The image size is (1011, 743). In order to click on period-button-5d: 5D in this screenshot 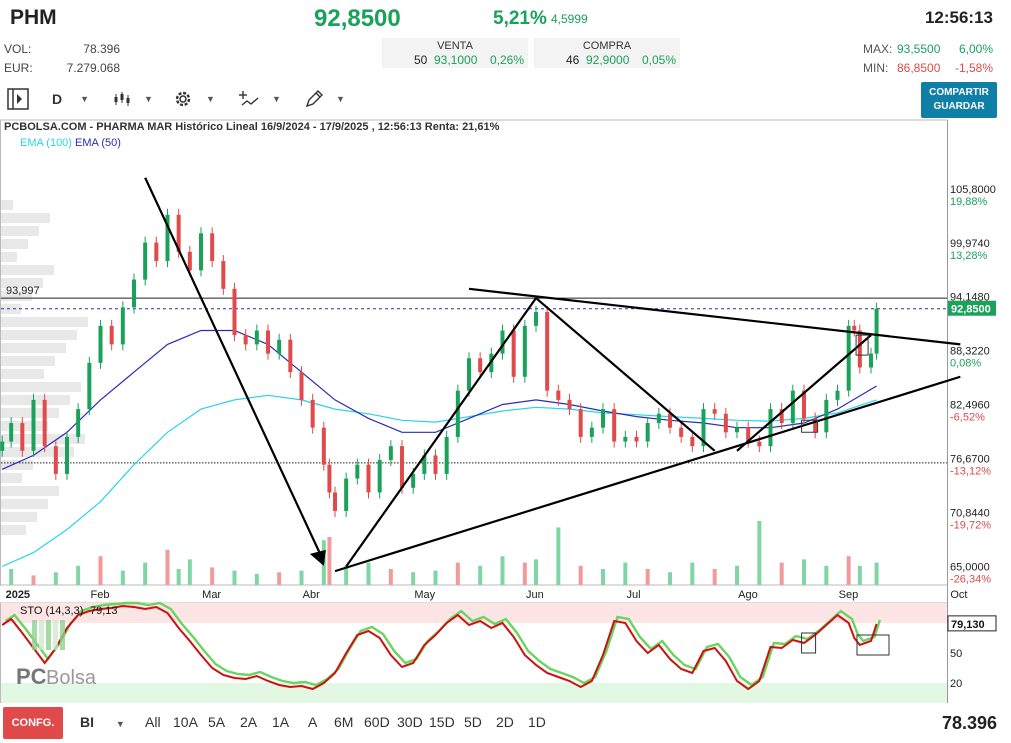, I will do `click(473, 722)`.